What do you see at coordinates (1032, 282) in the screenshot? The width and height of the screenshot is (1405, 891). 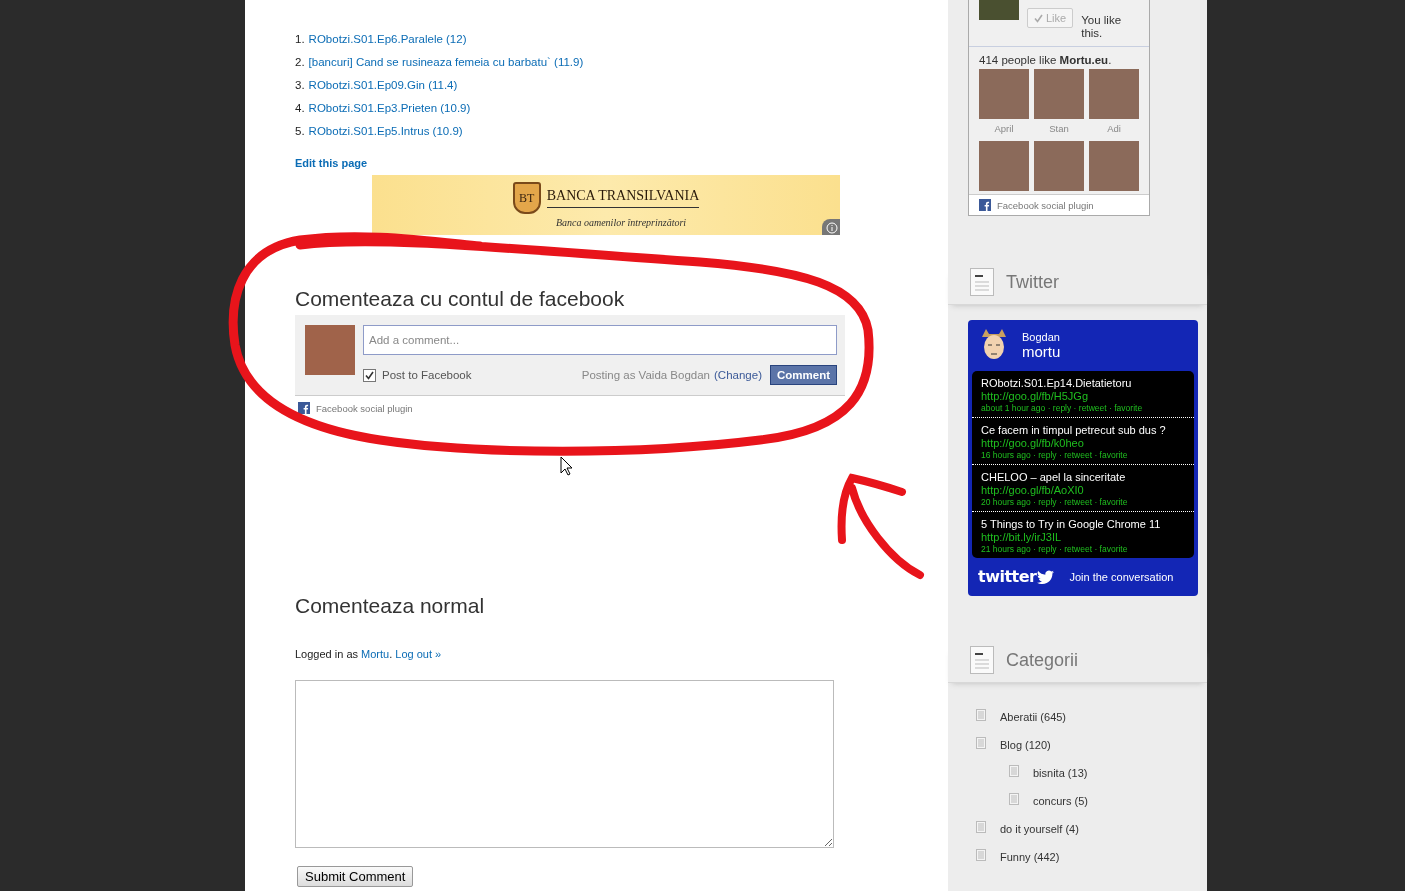 I see `widget-heading: Twitter` at bounding box center [1032, 282].